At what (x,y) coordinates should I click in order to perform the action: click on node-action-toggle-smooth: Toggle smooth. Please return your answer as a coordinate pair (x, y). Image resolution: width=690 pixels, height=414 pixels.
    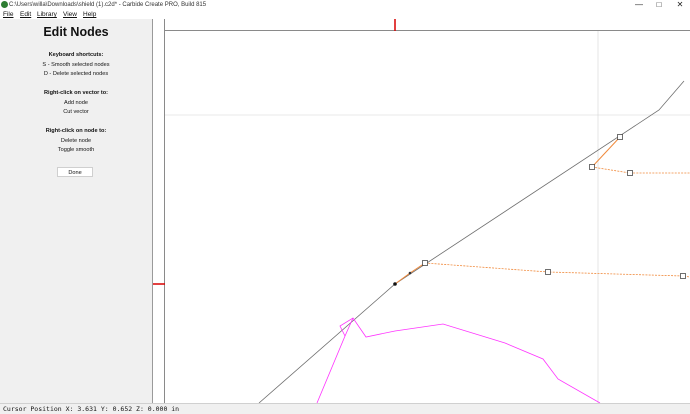
    Looking at the image, I should click on (76, 150).